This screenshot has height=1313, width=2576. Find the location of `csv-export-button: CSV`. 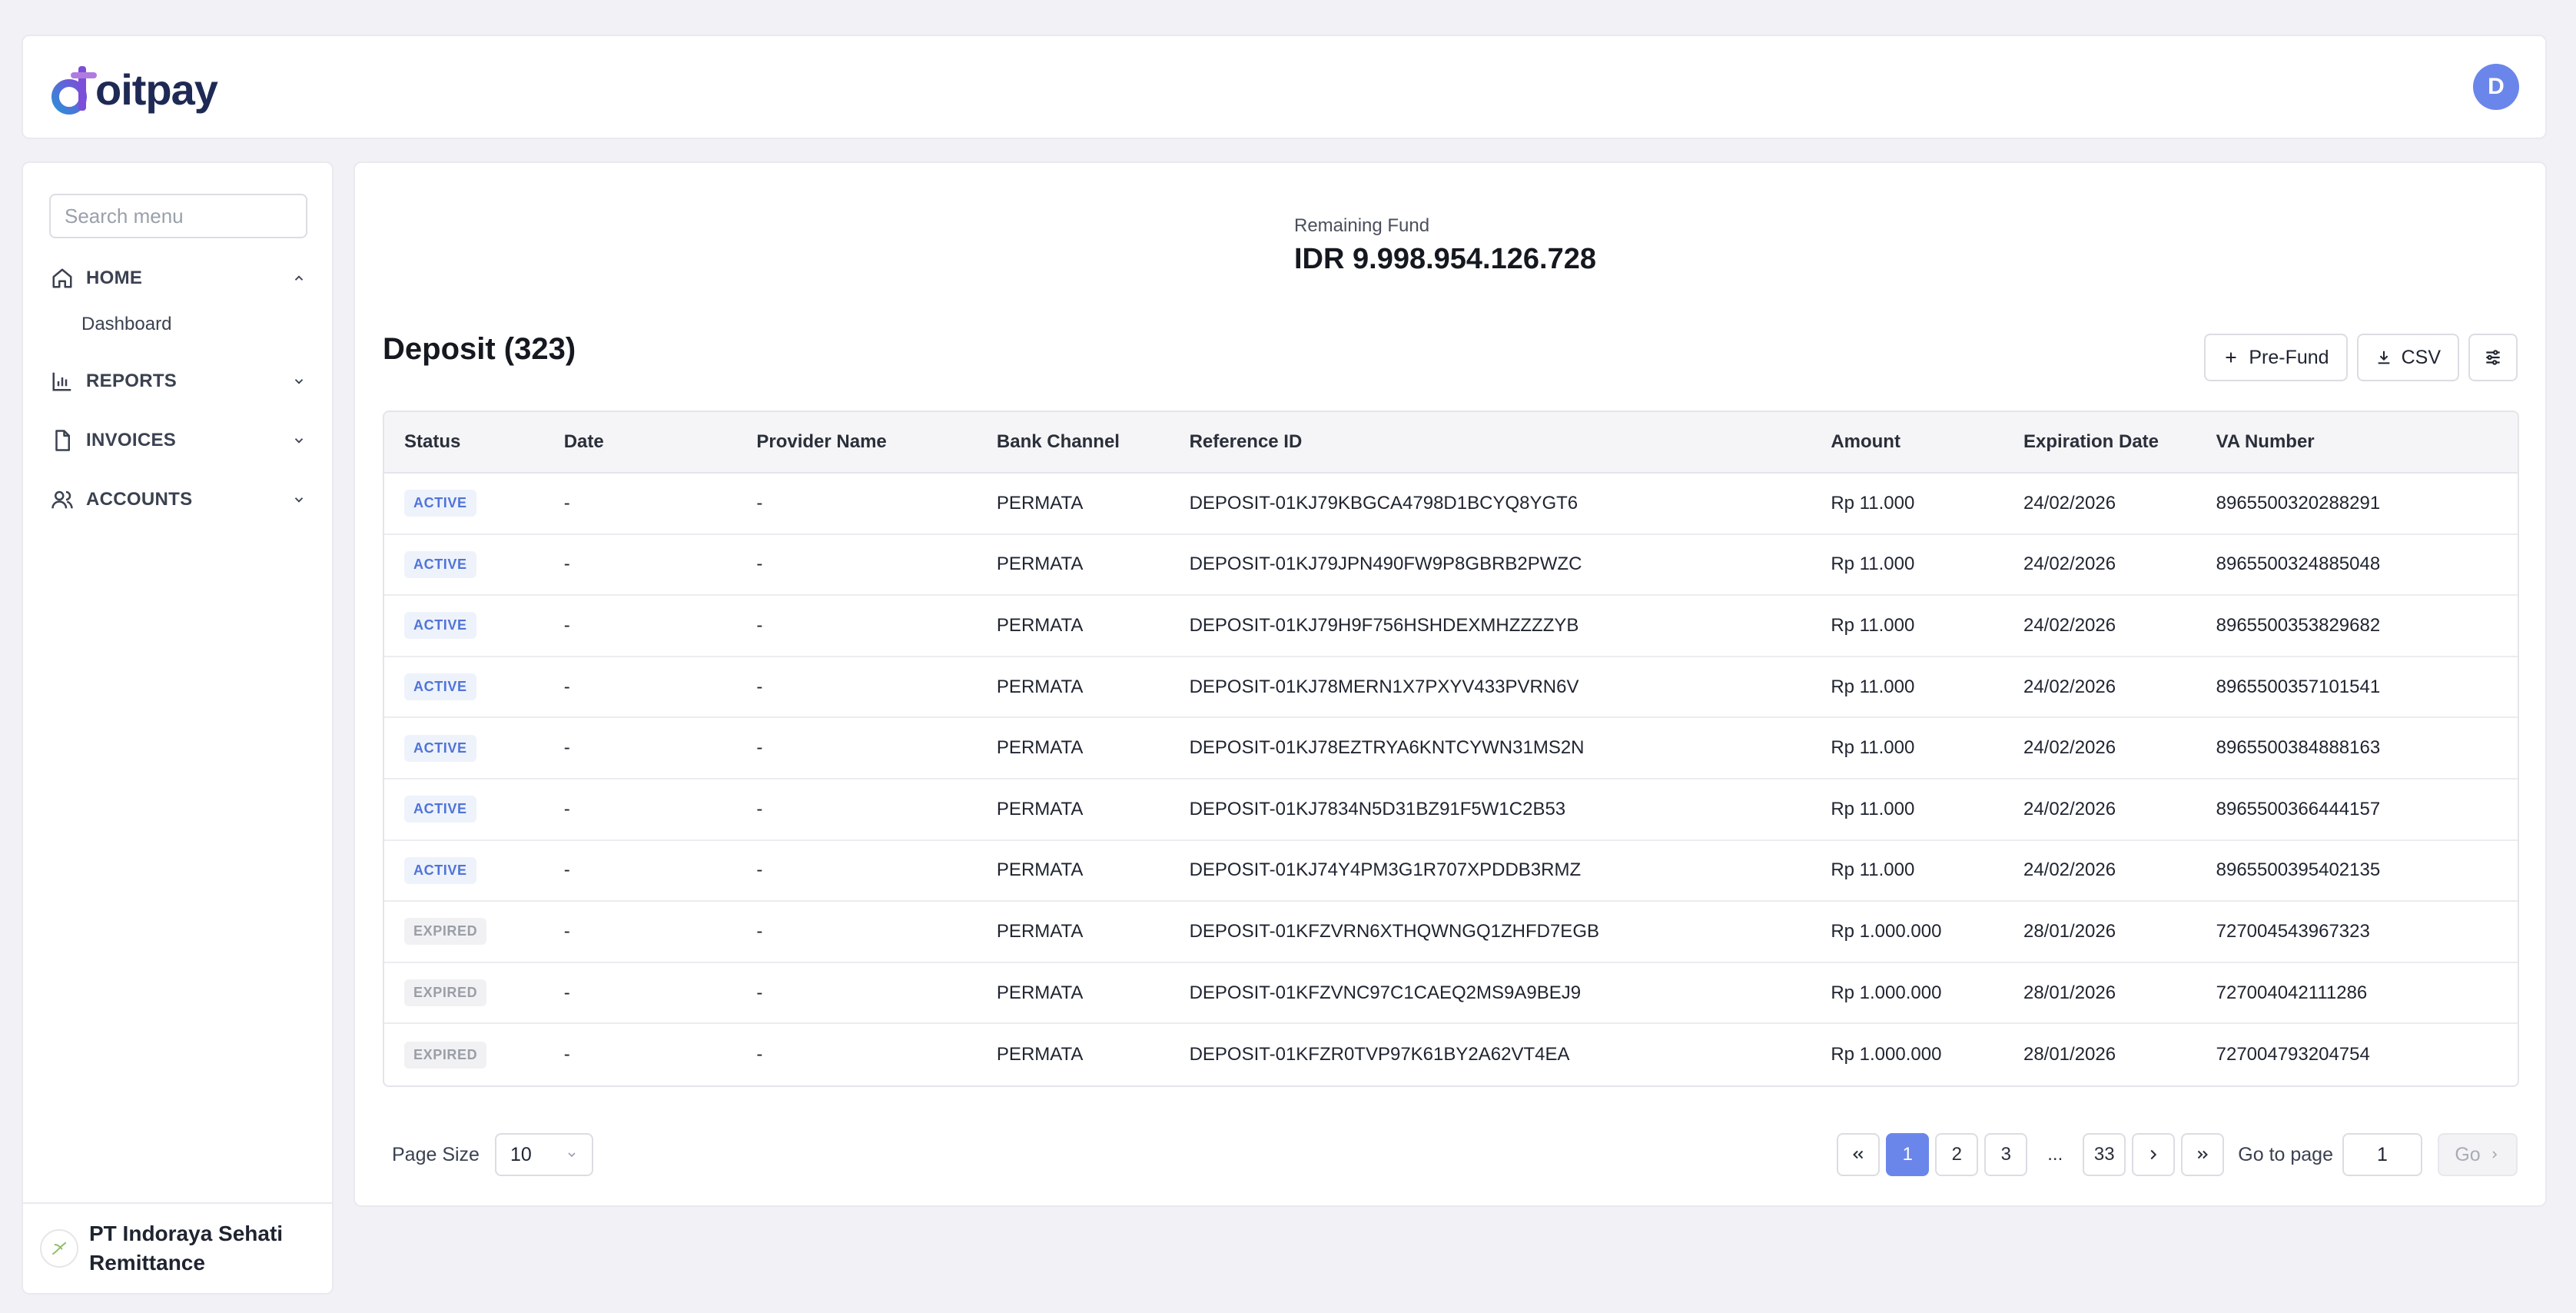

csv-export-button: CSV is located at coordinates (2407, 358).